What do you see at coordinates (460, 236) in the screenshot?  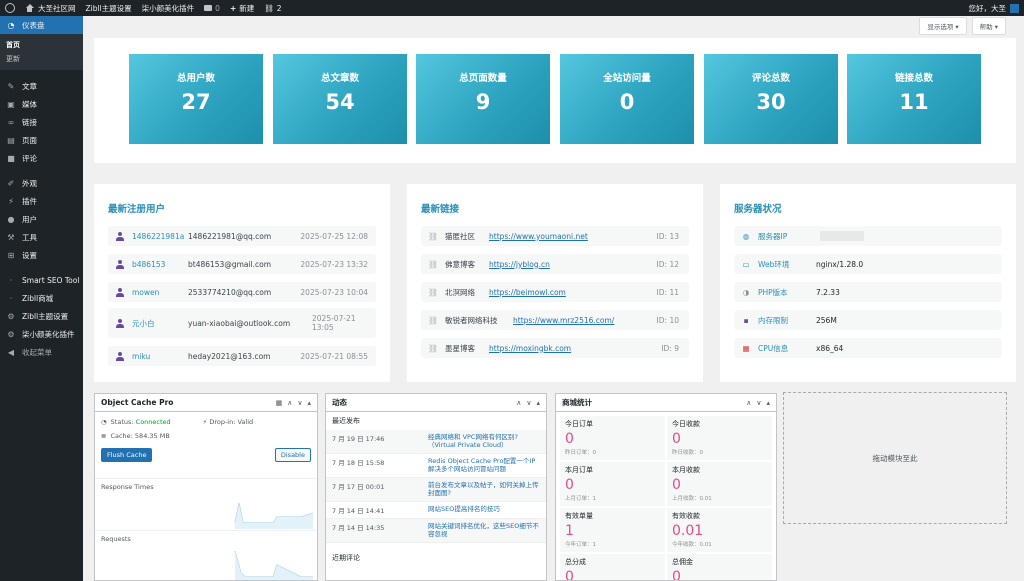 I see `link-name: 猫匿社区` at bounding box center [460, 236].